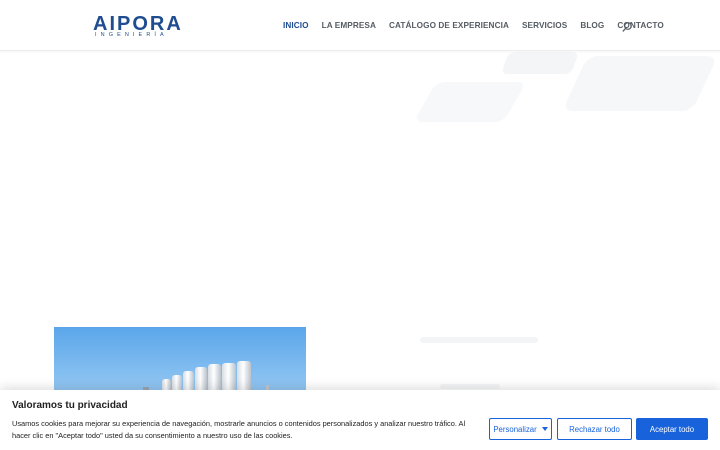 The height and width of the screenshot is (450, 720). Describe the element at coordinates (544, 429) in the screenshot. I see `caret-down-icon` at that location.